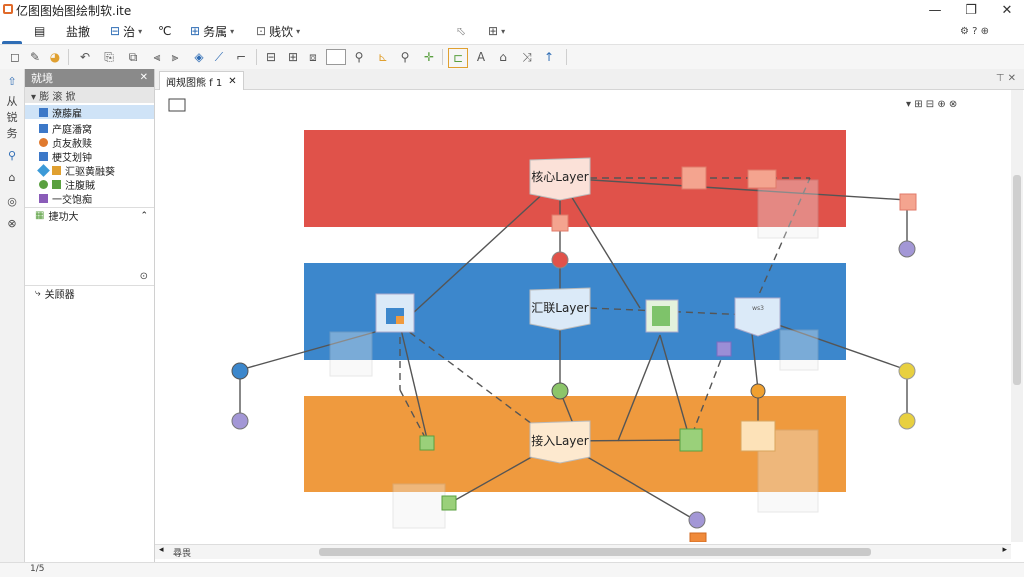 The height and width of the screenshot is (577, 1024). I want to click on list-item: 一交饱痴, so click(89, 198).